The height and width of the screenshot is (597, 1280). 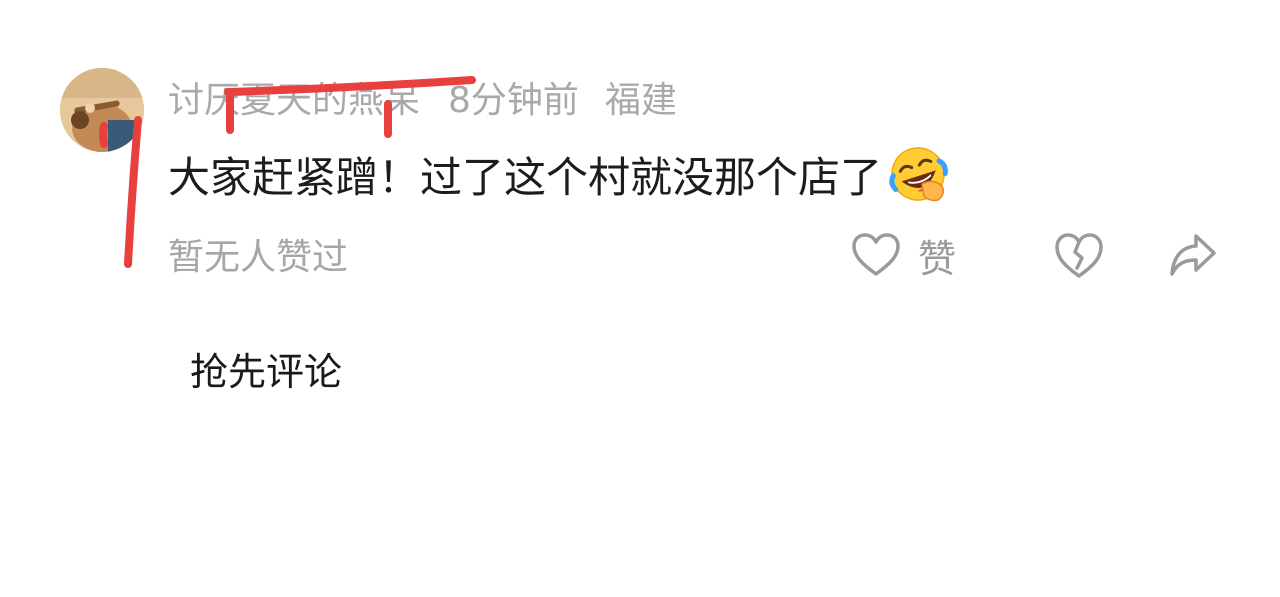 What do you see at coordinates (294, 97) in the screenshot?
I see `username: 讨厌夏天的燕呆` at bounding box center [294, 97].